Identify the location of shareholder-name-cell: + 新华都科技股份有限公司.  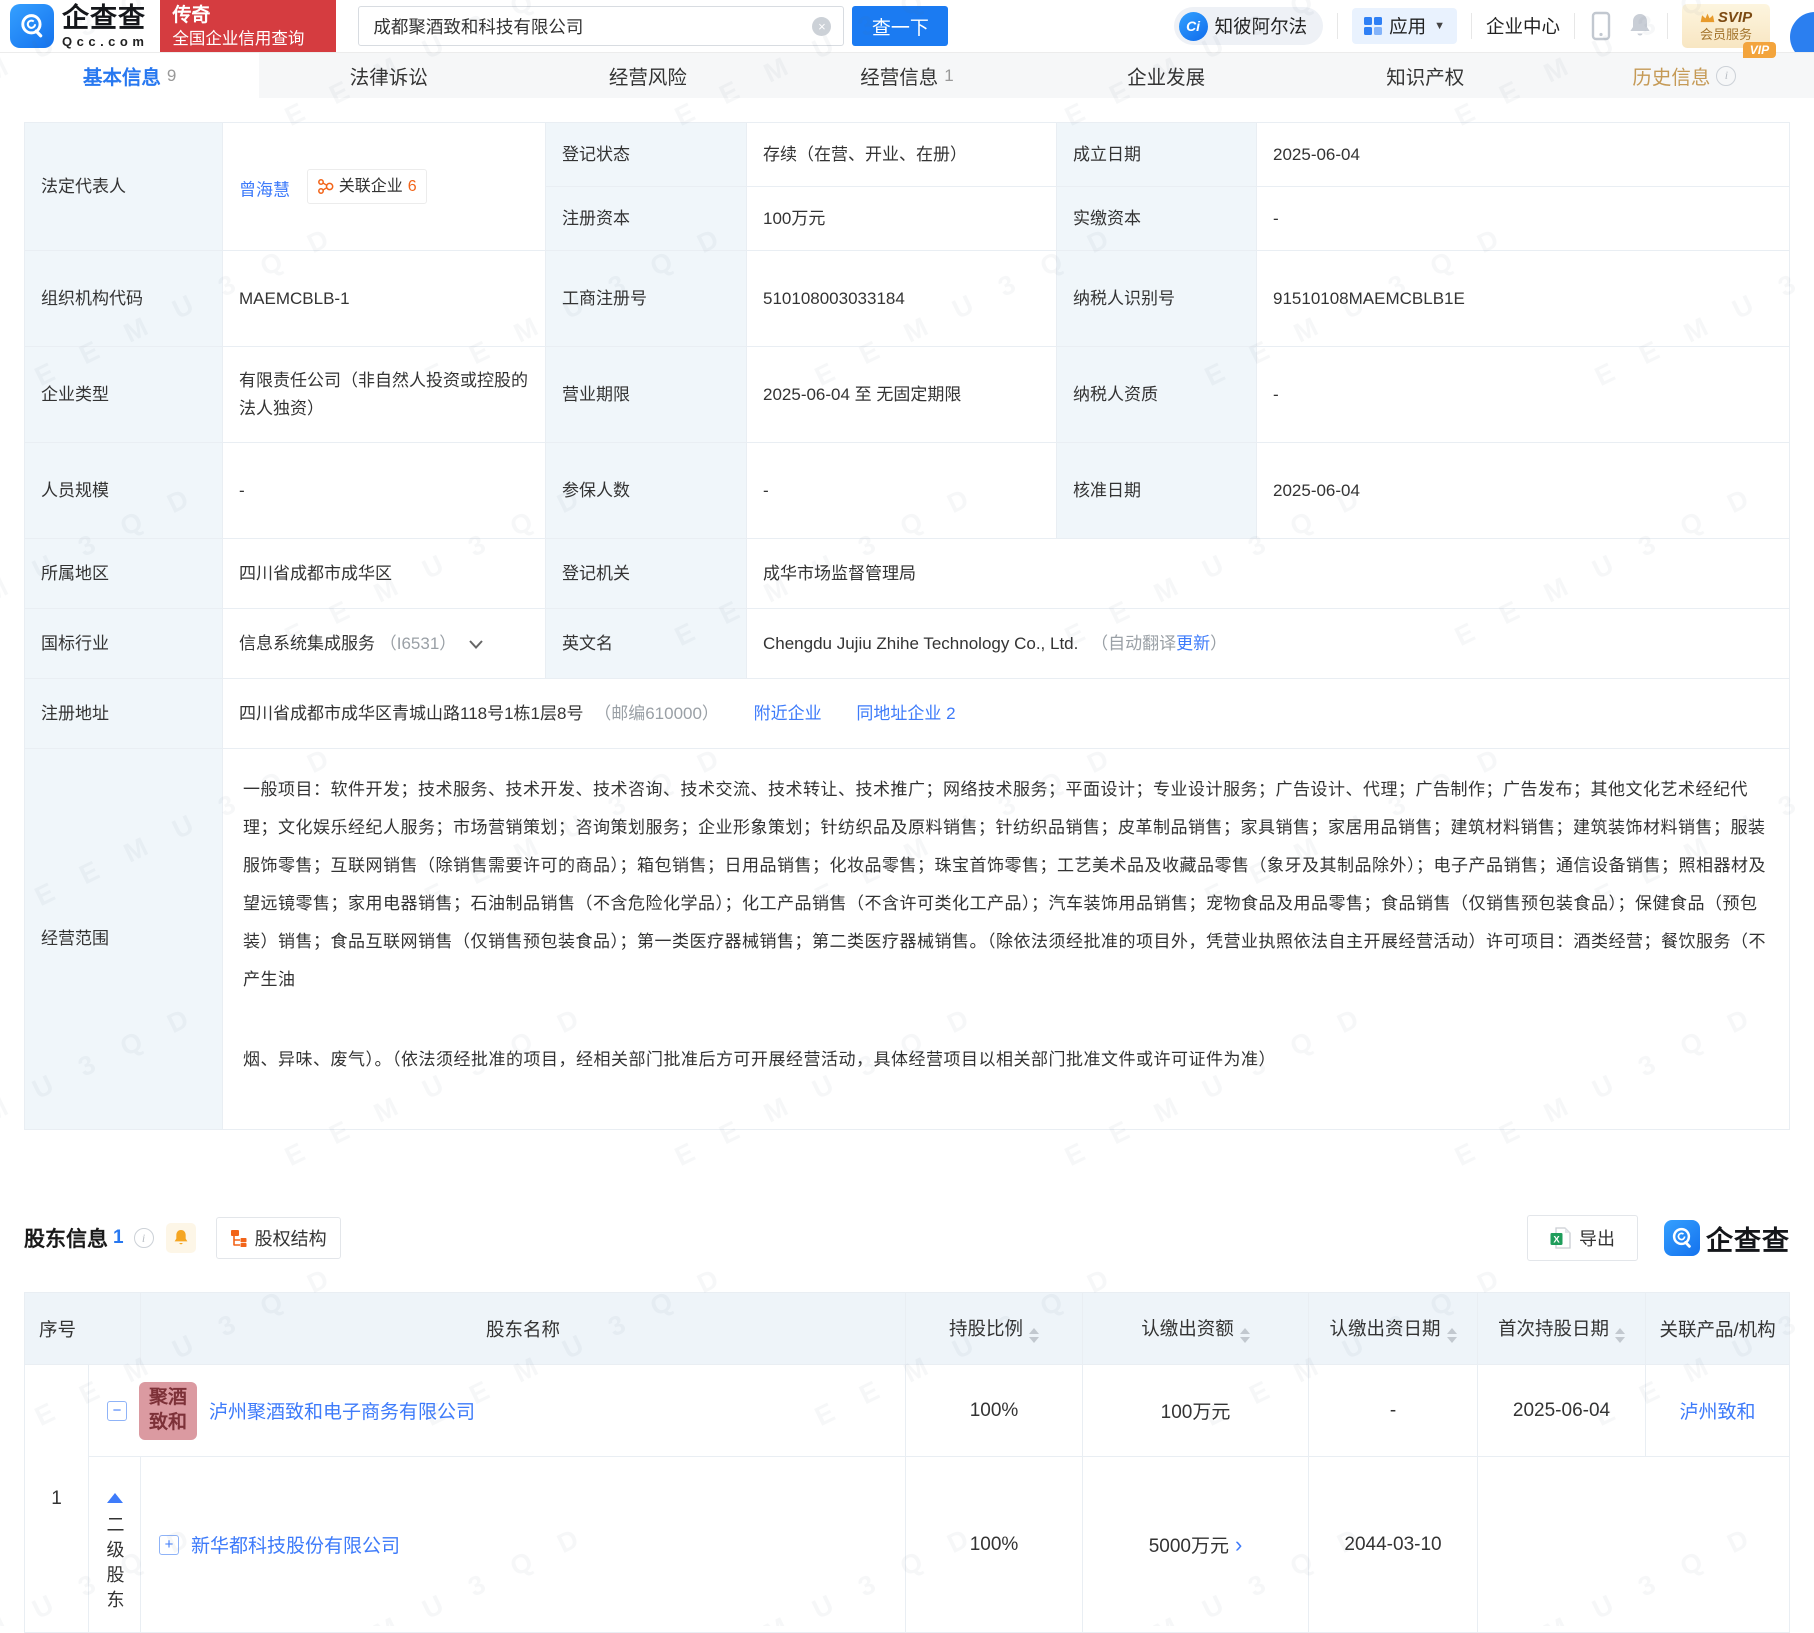
(523, 1544).